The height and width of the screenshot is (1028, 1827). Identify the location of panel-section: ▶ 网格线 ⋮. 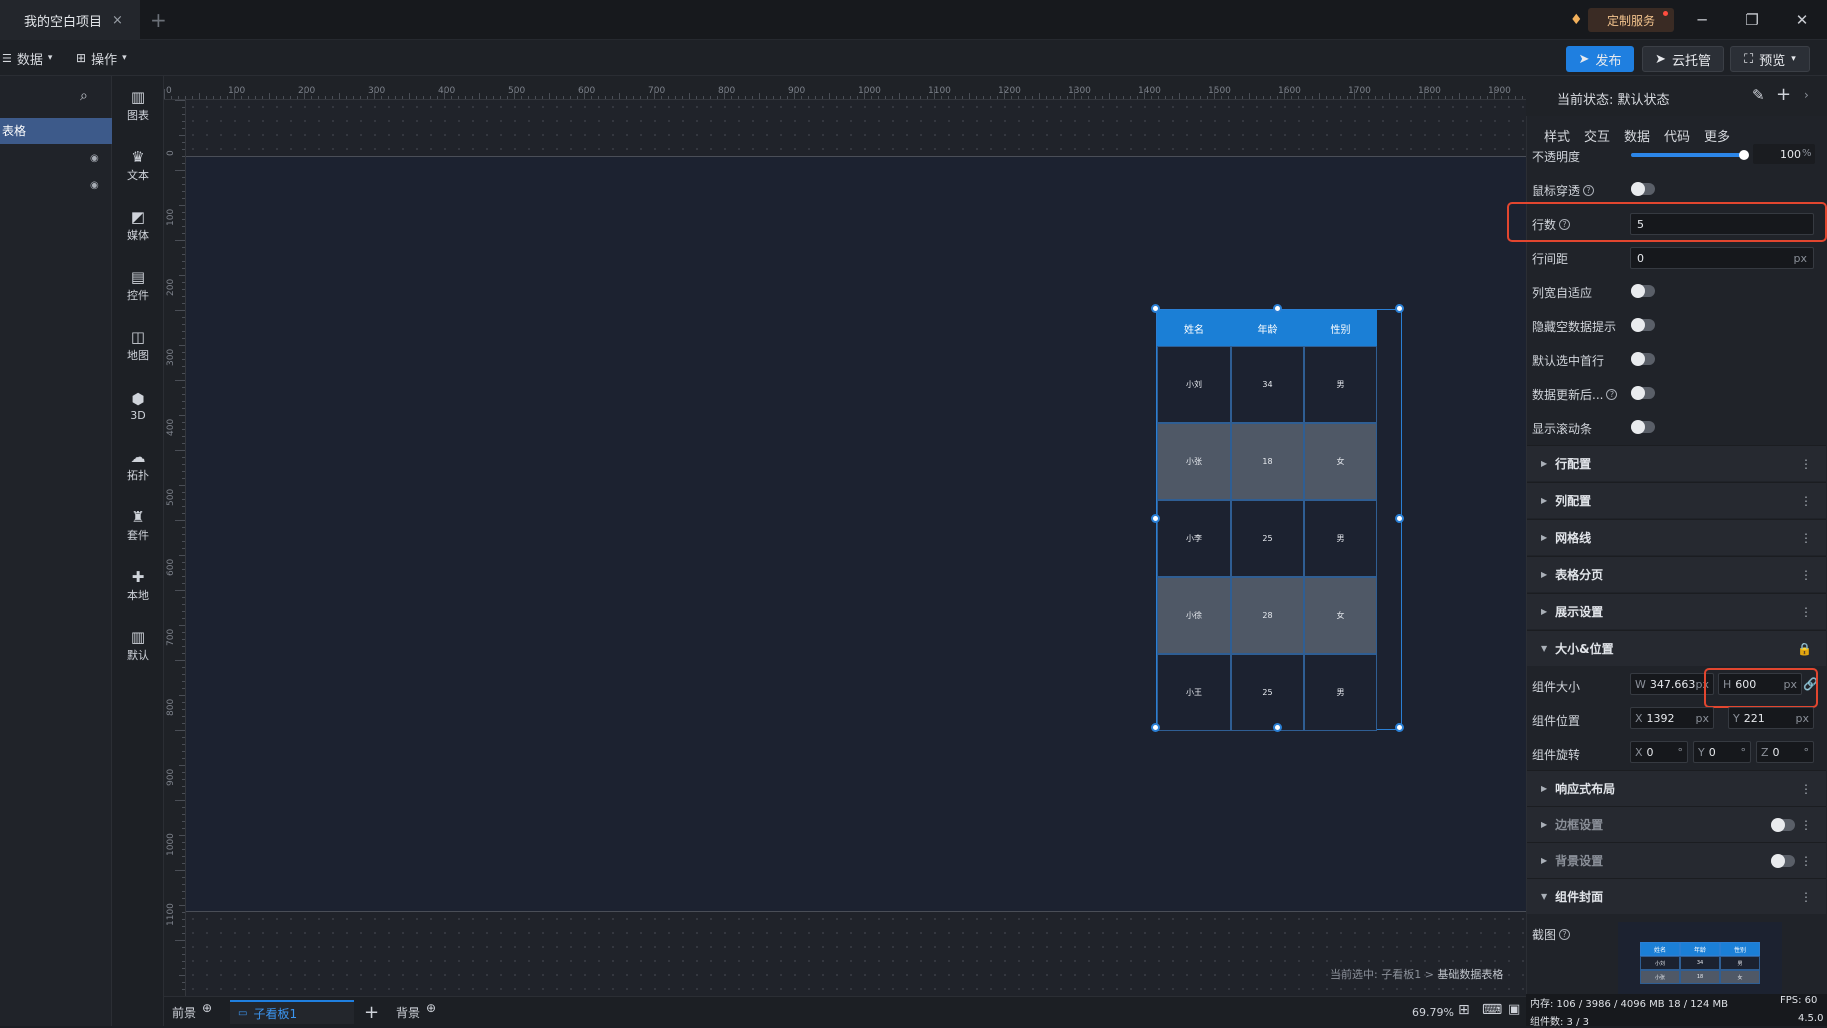
(1676, 537).